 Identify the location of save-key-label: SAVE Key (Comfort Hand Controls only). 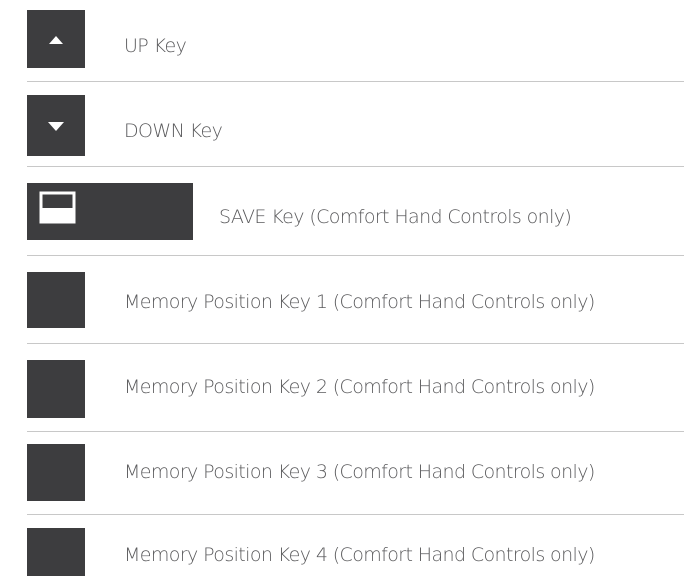
(395, 217).